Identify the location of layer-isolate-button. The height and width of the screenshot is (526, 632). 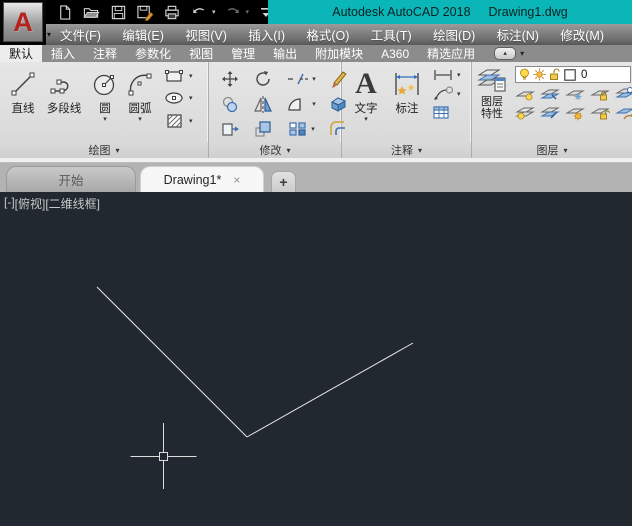
(550, 94).